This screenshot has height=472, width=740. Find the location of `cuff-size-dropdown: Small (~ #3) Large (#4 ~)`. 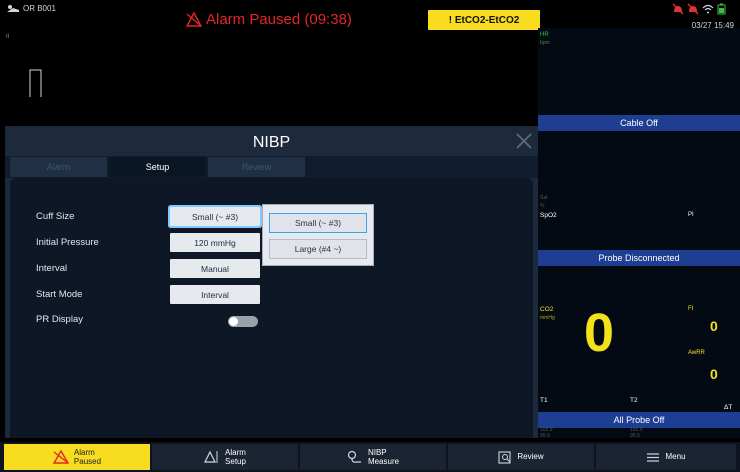

cuff-size-dropdown: Small (~ #3) Large (#4 ~) is located at coordinates (318, 235).